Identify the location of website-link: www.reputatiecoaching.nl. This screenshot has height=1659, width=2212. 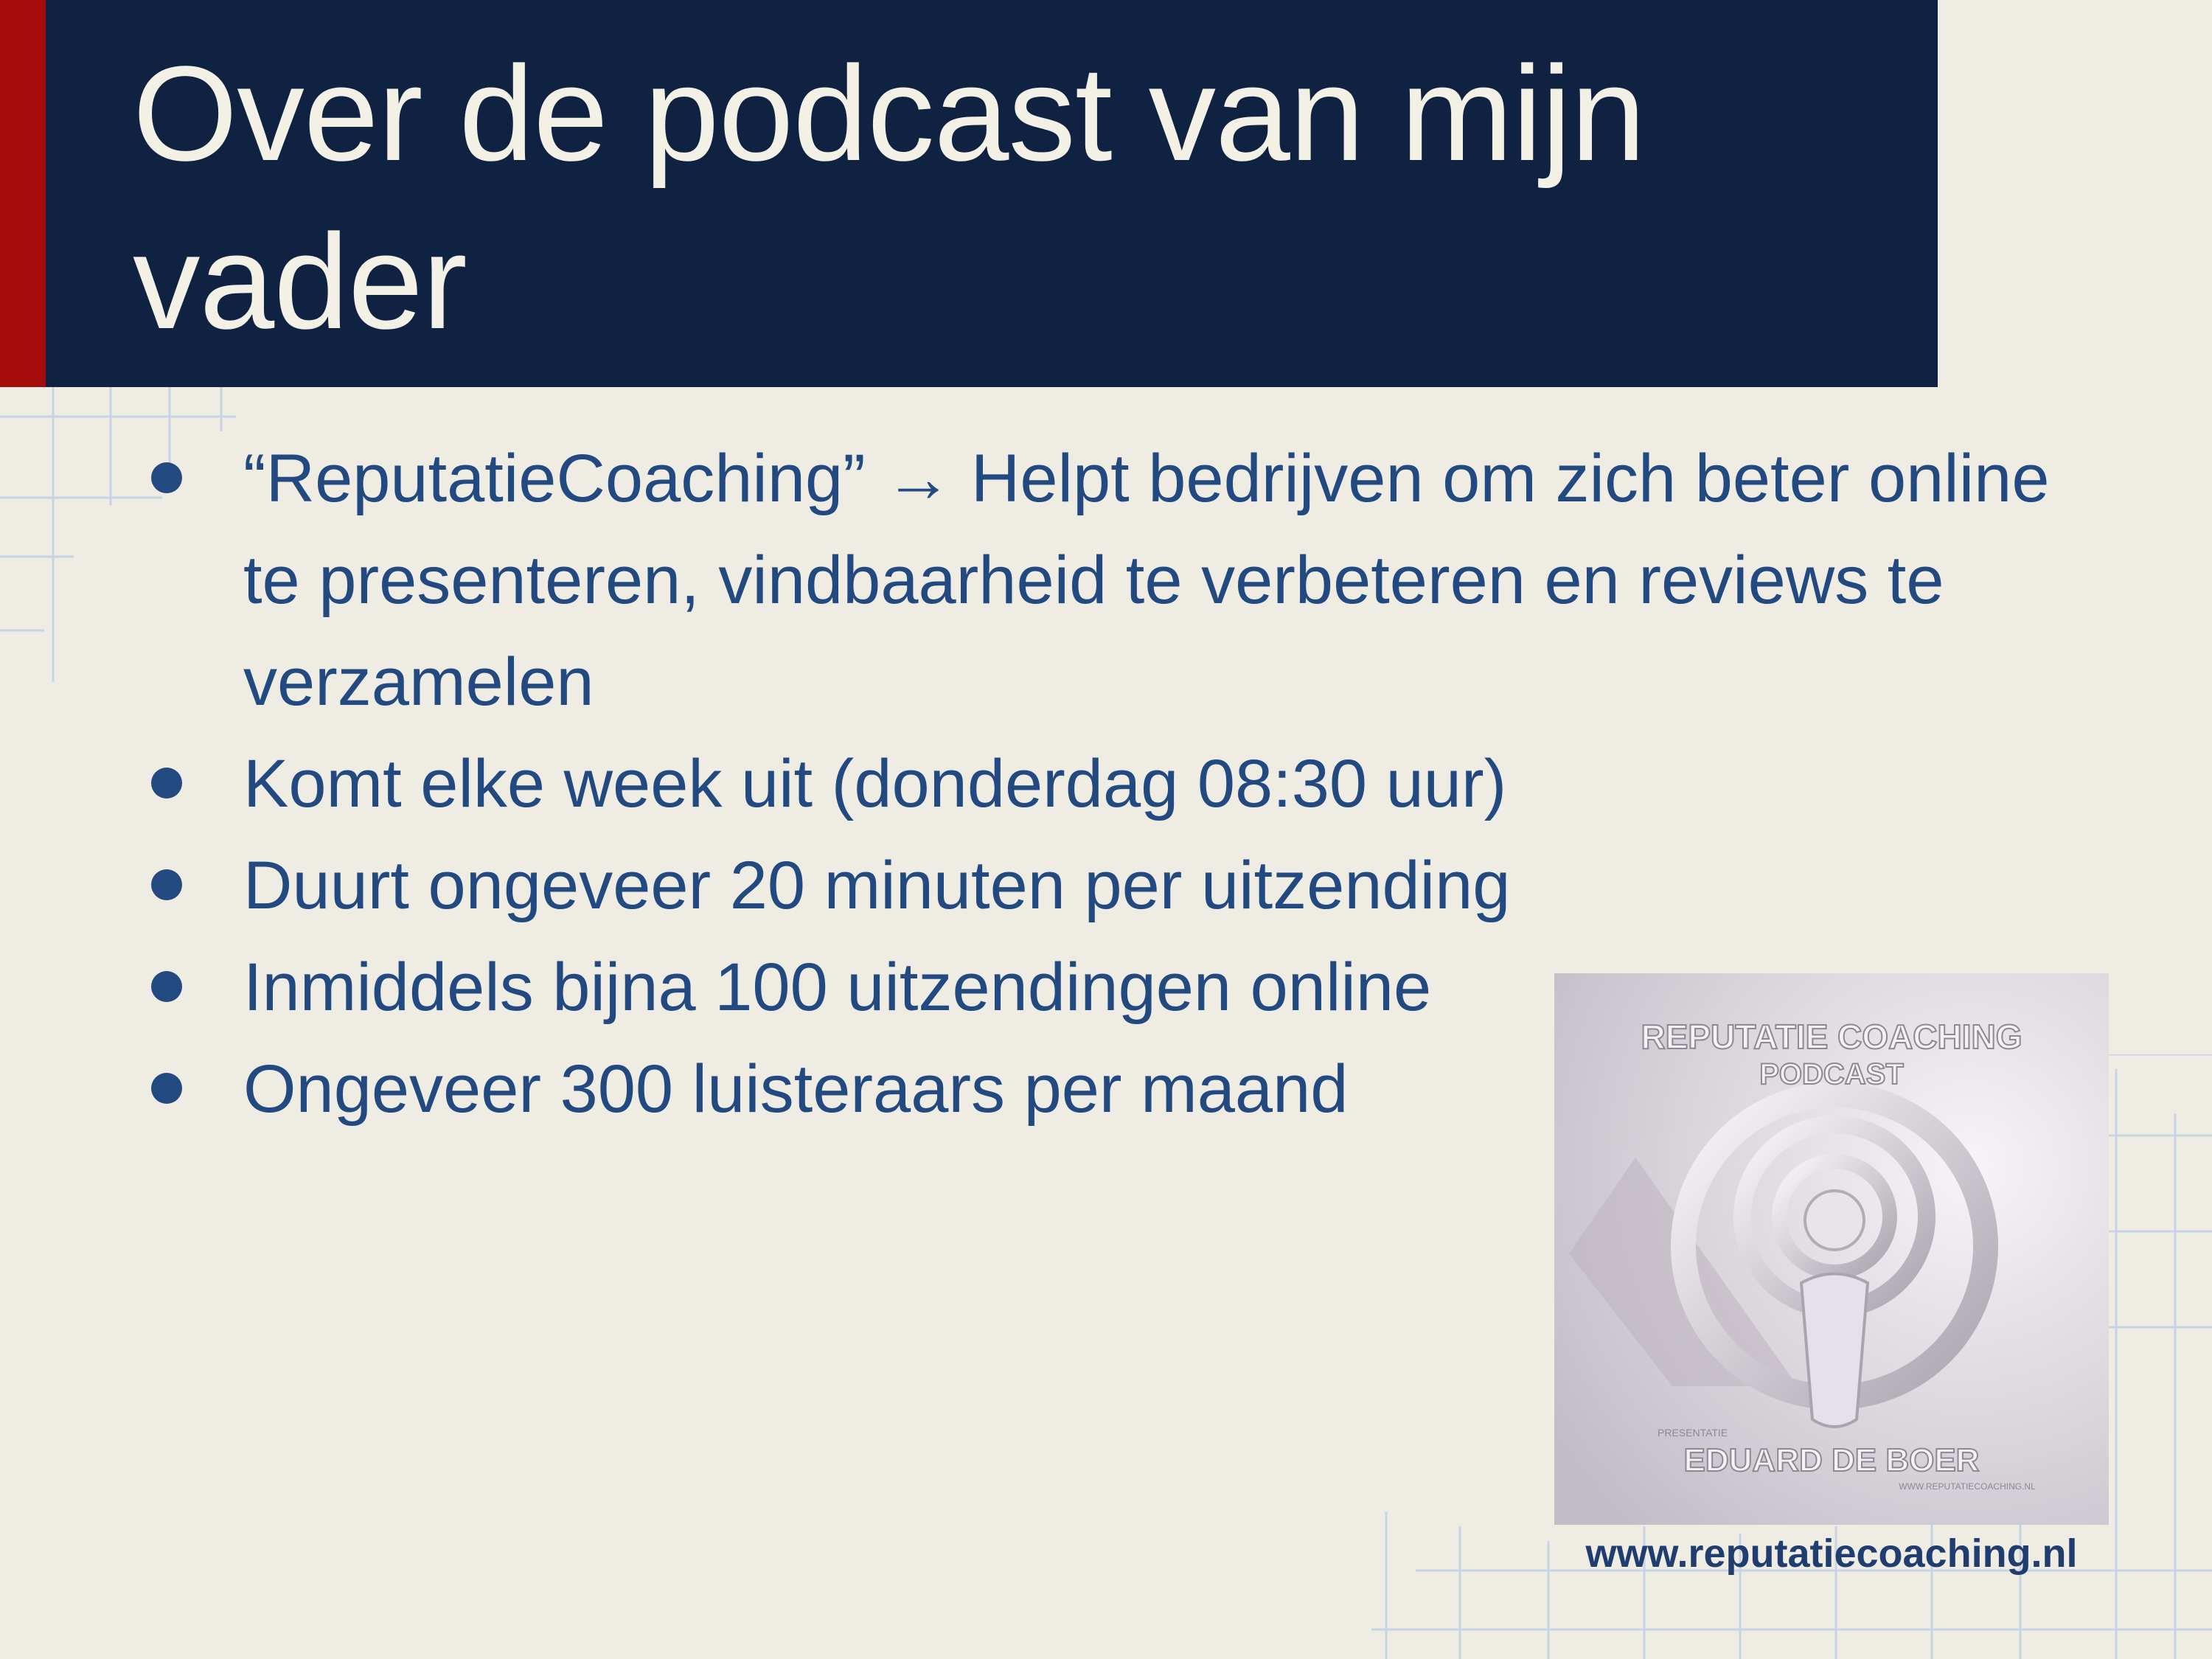
(1831, 1553).